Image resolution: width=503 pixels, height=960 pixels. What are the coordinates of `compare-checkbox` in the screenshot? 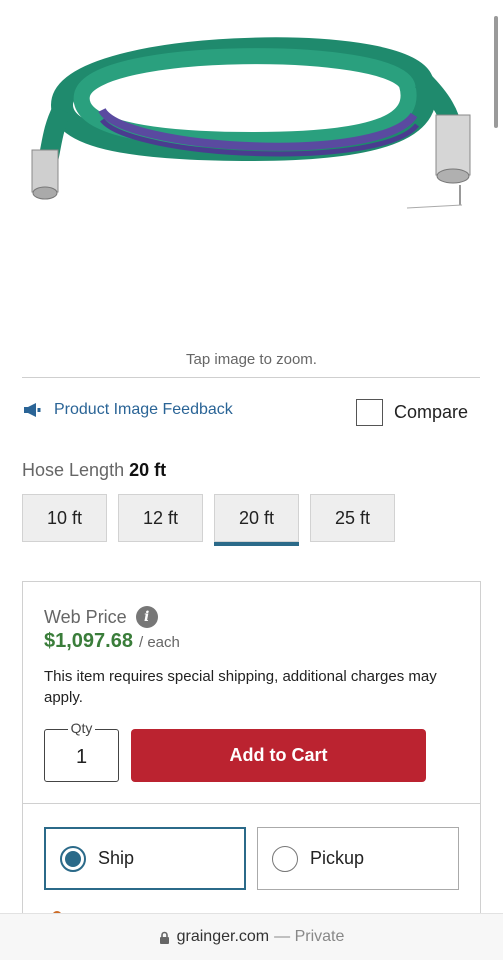 It's located at (369, 412).